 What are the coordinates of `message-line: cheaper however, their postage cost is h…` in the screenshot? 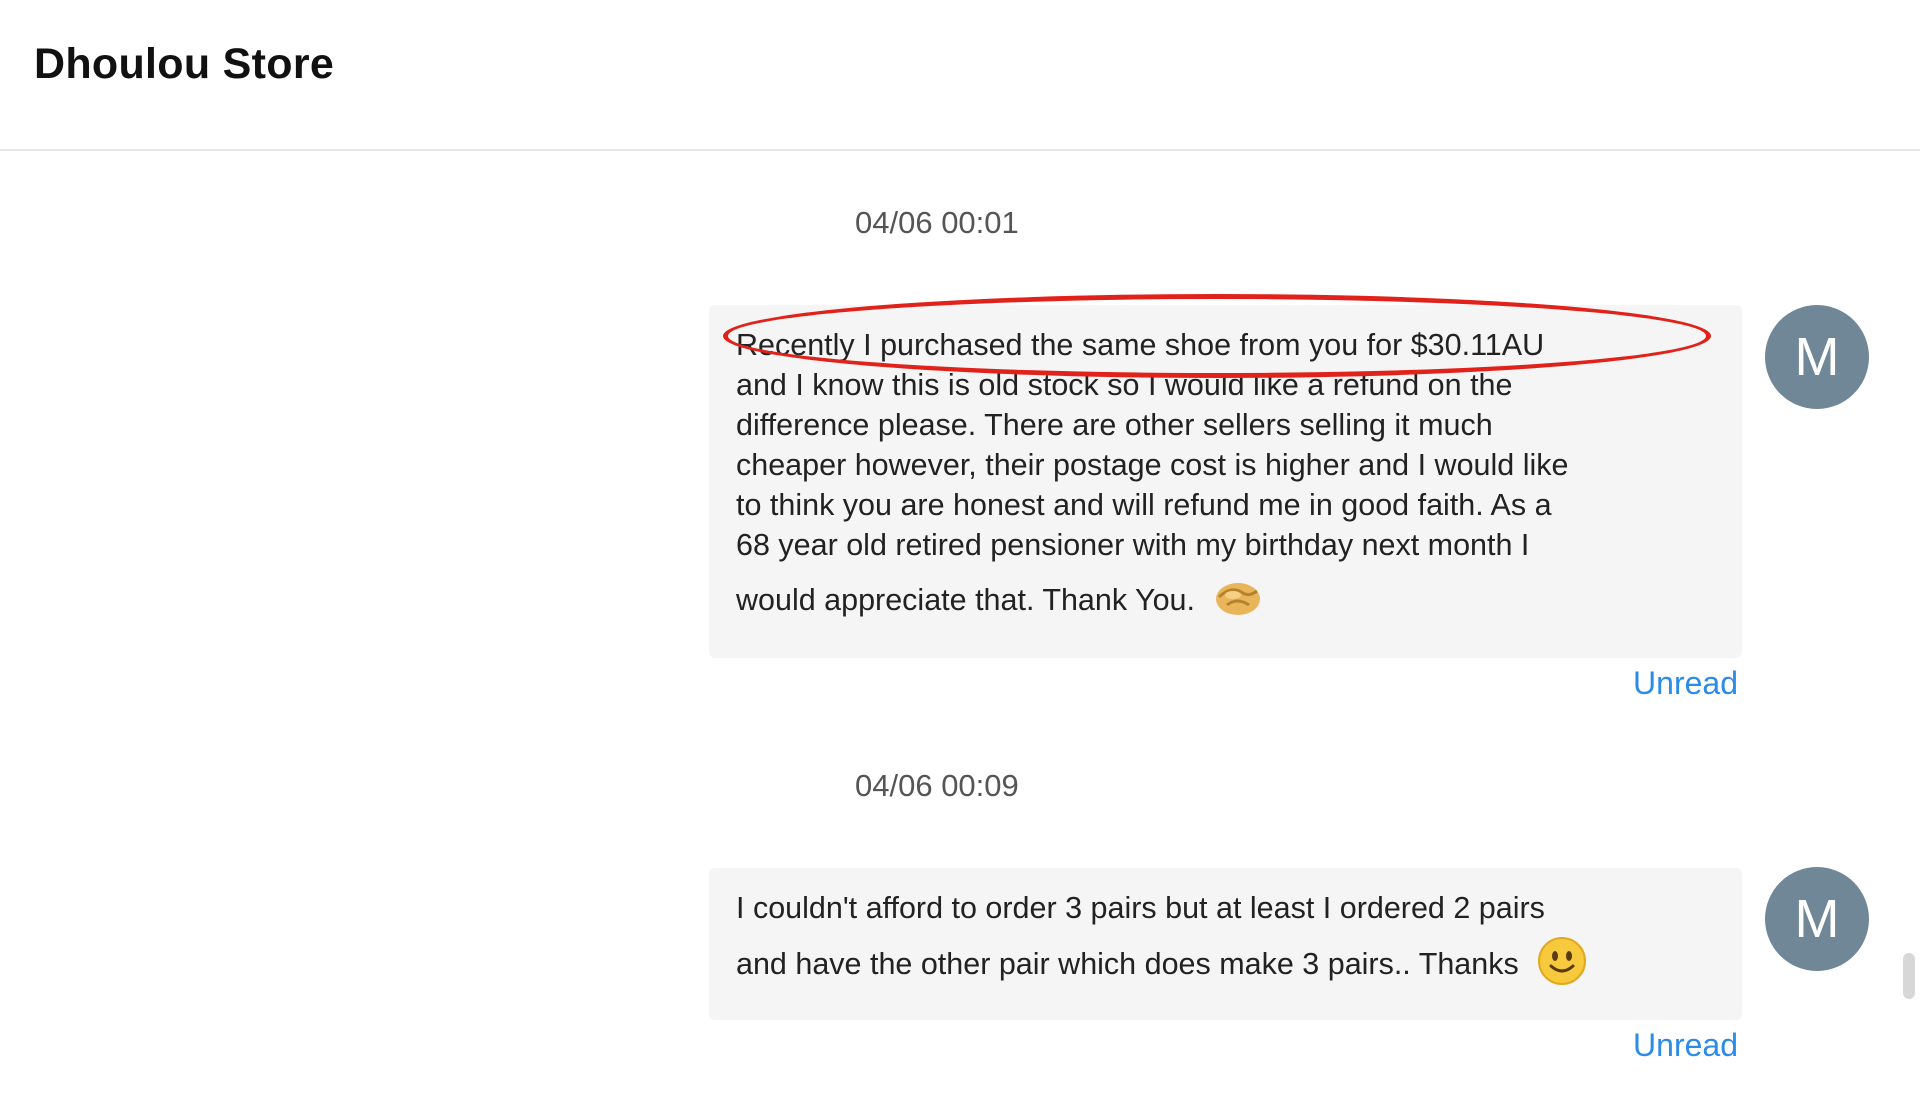 It's located at (1152, 465).